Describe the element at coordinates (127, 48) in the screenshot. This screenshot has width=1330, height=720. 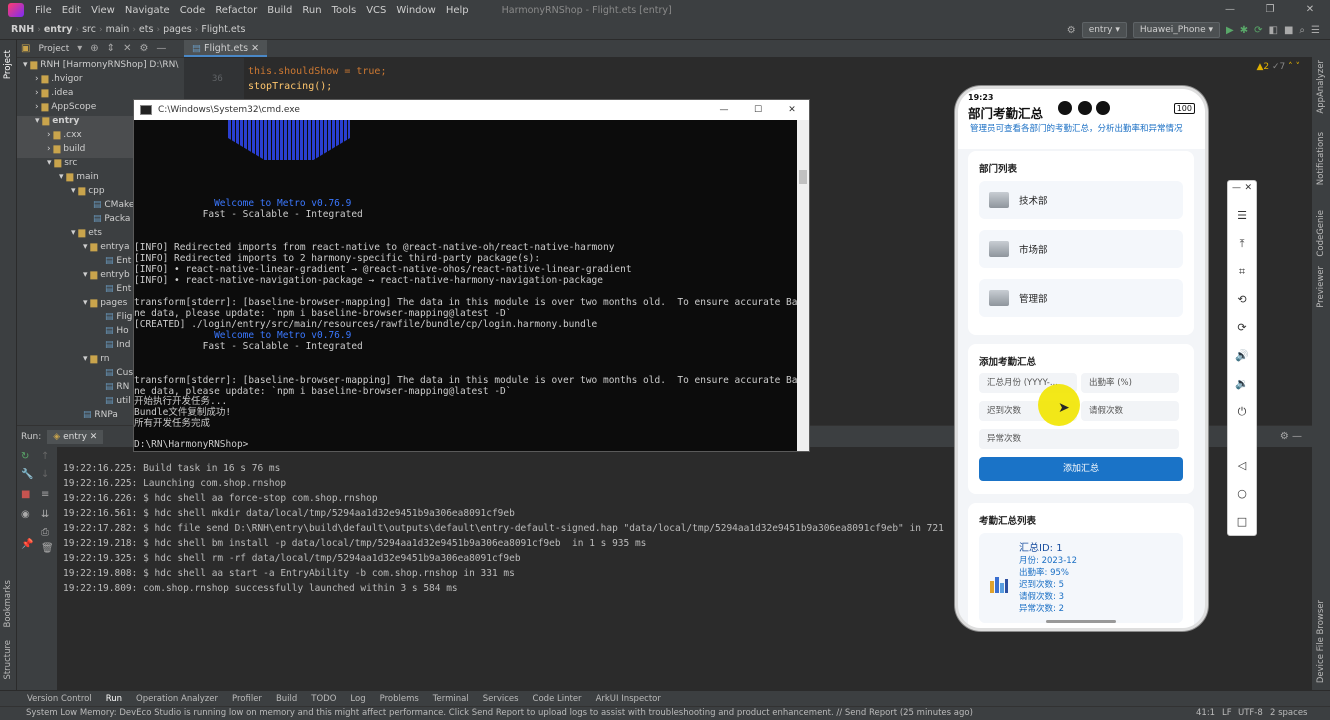
I see `close-panel-icon: ✕` at that location.